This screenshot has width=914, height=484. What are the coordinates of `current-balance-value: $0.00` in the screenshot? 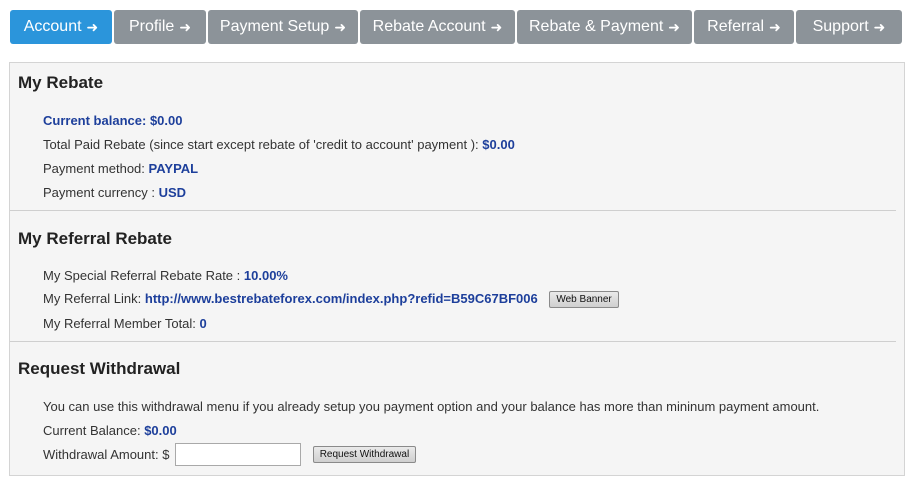 It's located at (166, 120).